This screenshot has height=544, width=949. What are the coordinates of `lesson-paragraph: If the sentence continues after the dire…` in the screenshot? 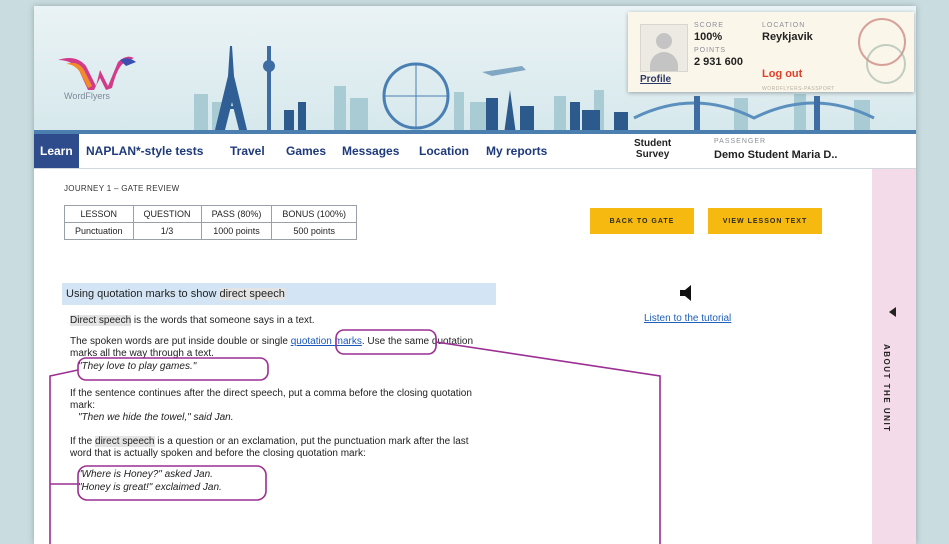 It's located at (330, 400).